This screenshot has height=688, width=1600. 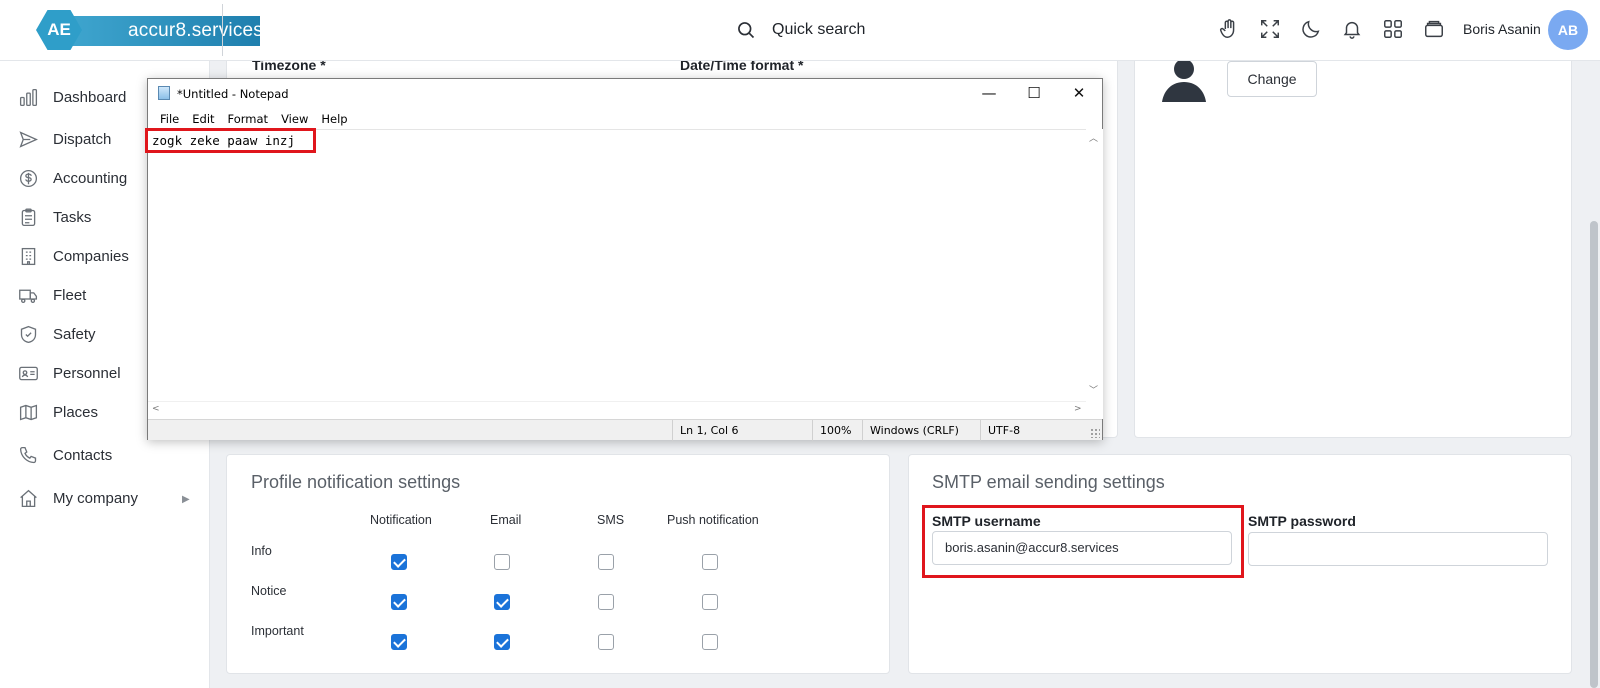 I want to click on sidebar-item-label: Safety, so click(x=74, y=334).